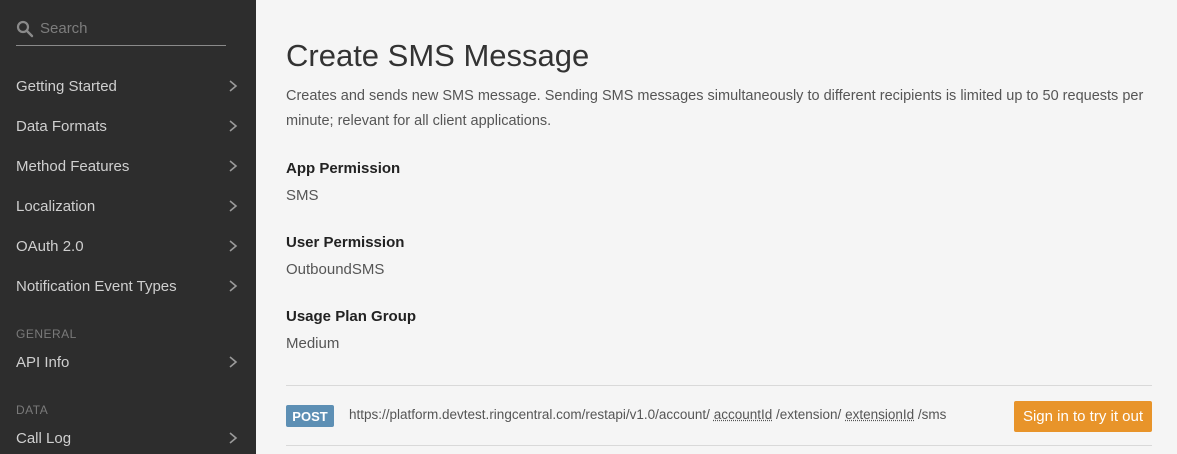 The image size is (1177, 454). What do you see at coordinates (335, 269) in the screenshot?
I see `user-permission-value: OutboundSMS` at bounding box center [335, 269].